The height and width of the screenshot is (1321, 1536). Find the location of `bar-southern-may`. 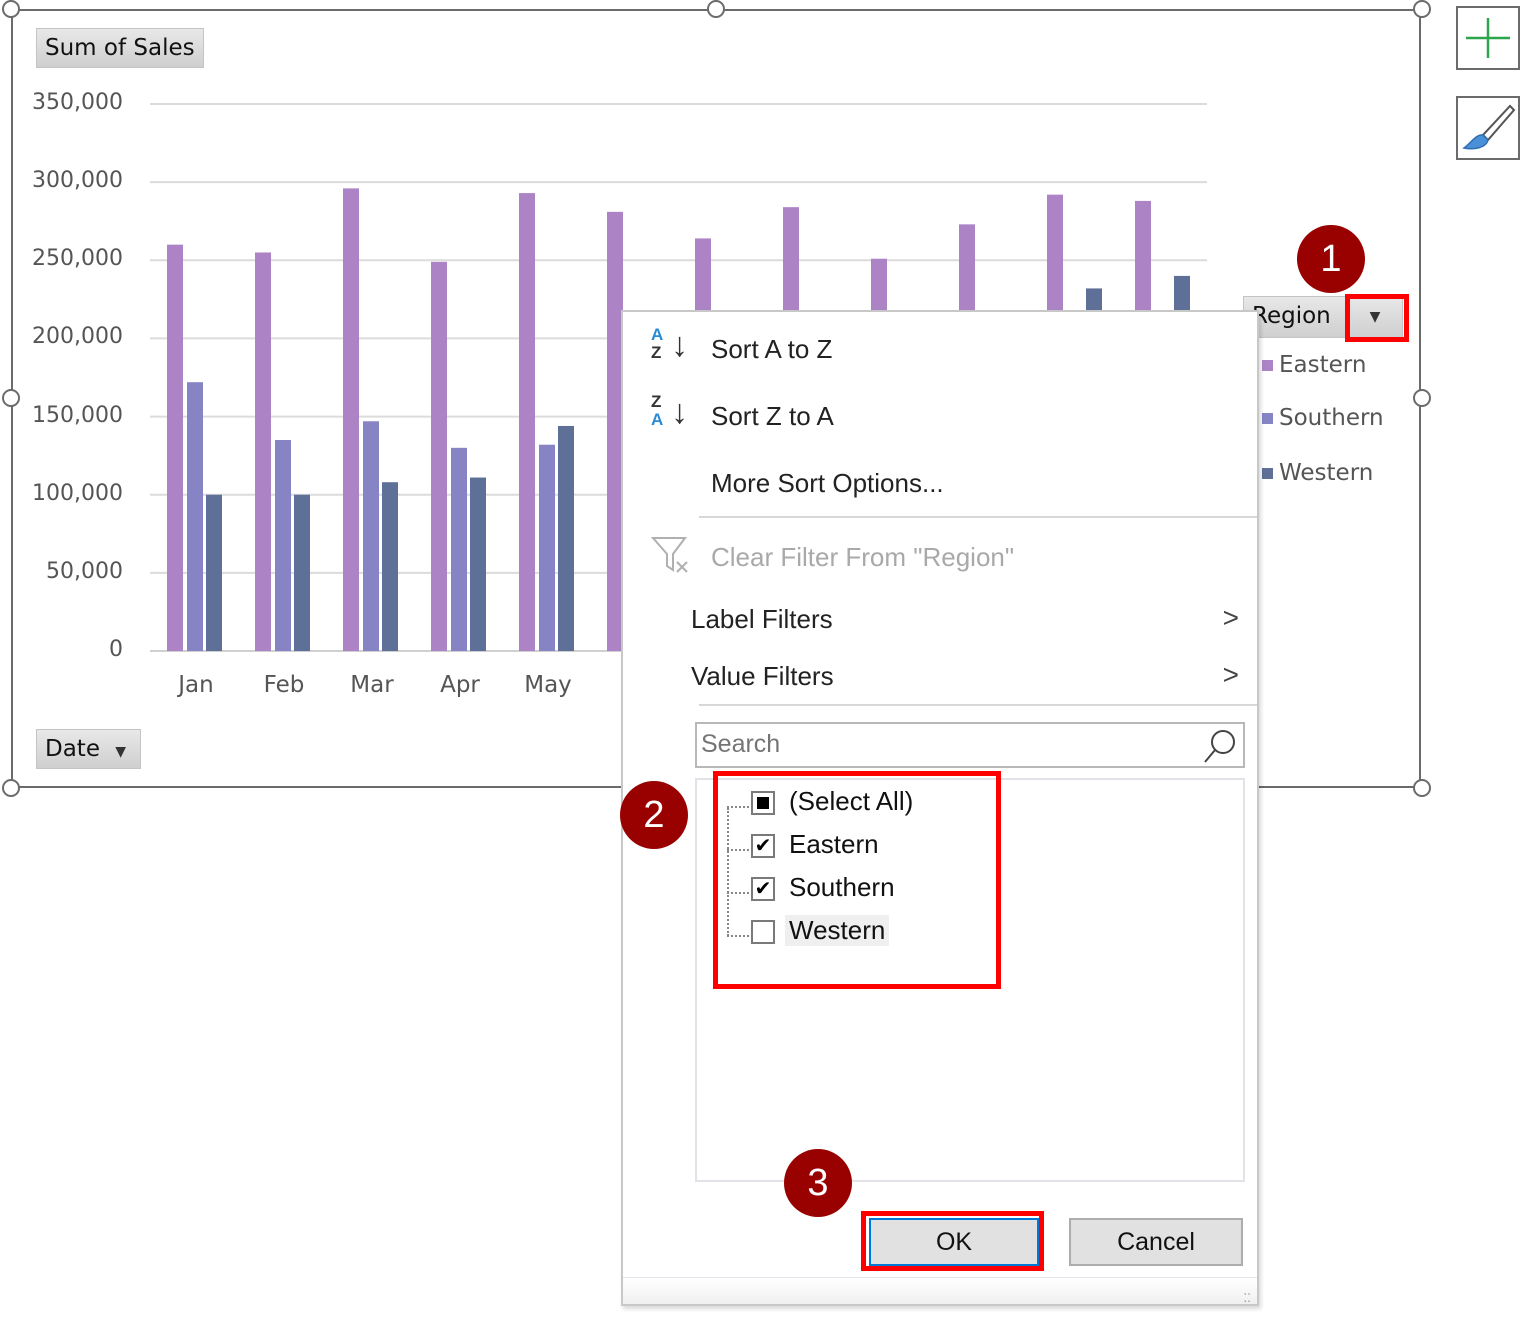

bar-southern-may is located at coordinates (547, 547).